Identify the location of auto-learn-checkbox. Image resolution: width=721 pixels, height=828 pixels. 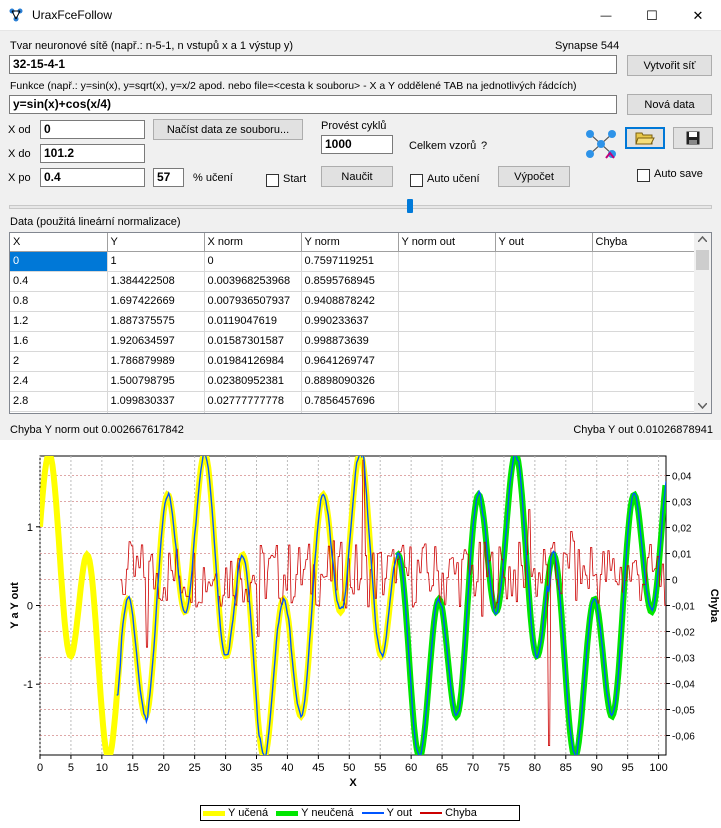
(416, 180).